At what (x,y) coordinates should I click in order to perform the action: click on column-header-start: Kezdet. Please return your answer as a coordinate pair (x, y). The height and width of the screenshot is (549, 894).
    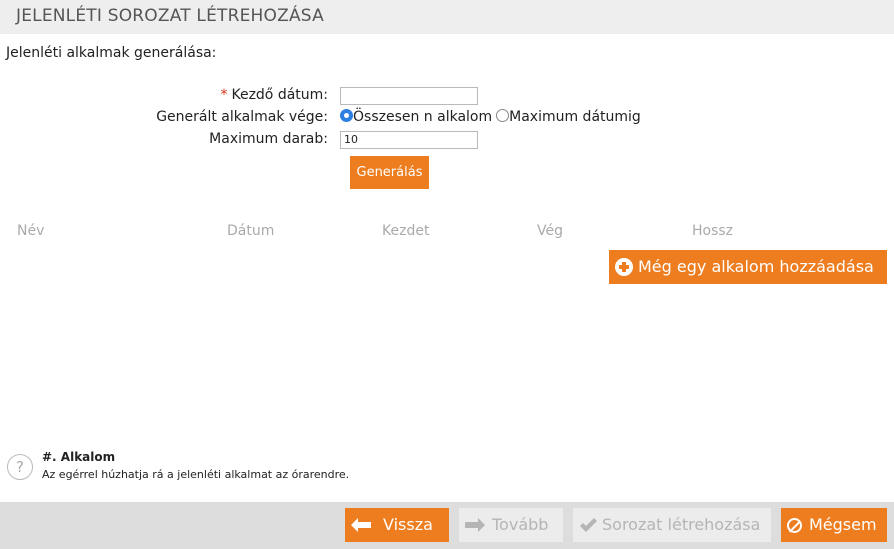
    Looking at the image, I should click on (406, 231).